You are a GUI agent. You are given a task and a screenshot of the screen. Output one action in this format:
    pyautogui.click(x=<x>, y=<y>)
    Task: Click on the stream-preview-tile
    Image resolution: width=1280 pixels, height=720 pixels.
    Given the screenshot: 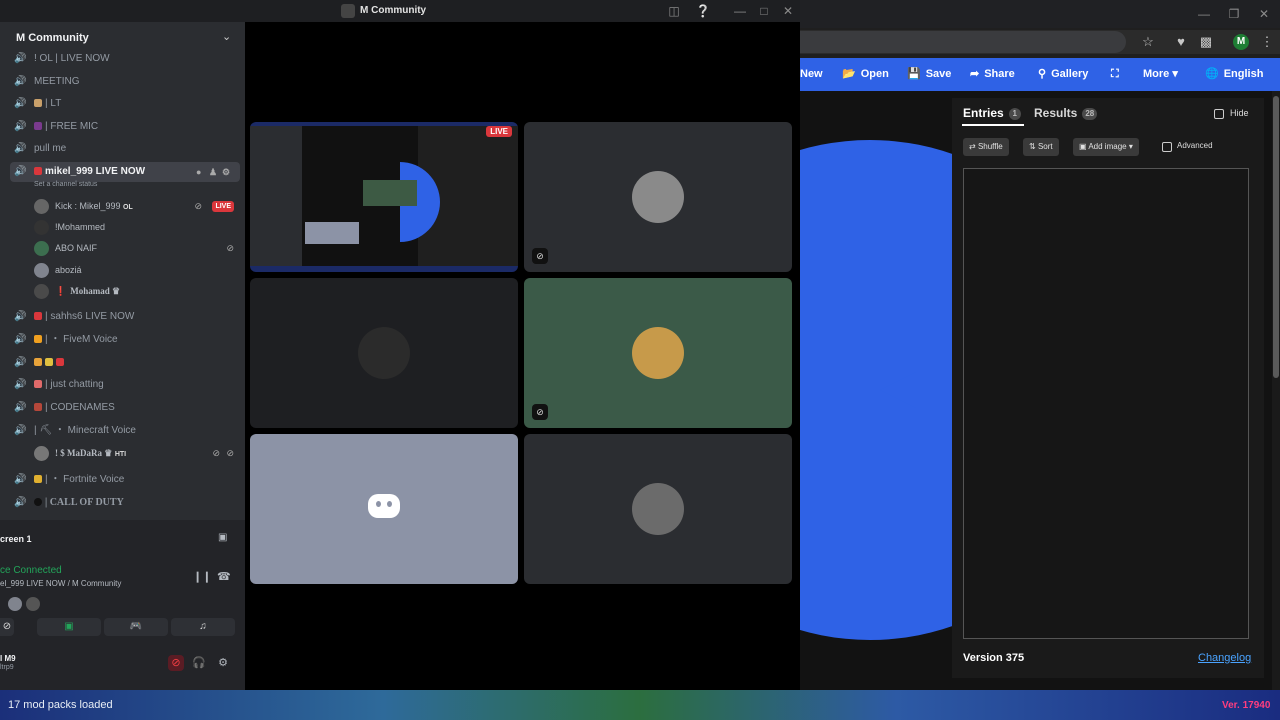 What is the action you would take?
    pyautogui.click(x=332, y=233)
    